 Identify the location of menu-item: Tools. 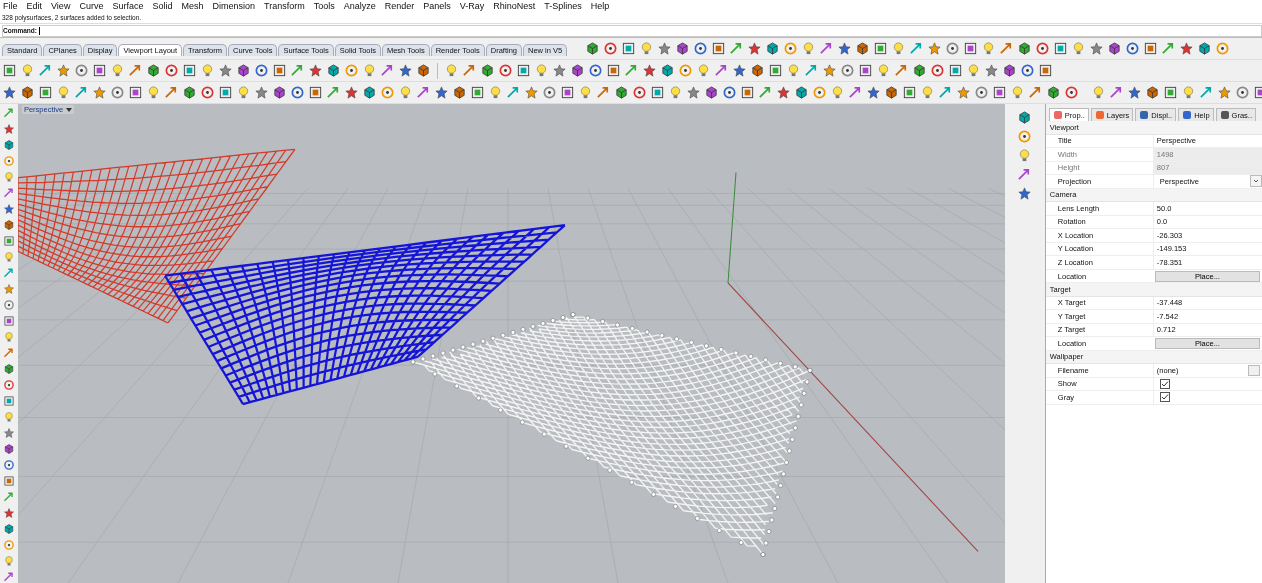
(324, 6).